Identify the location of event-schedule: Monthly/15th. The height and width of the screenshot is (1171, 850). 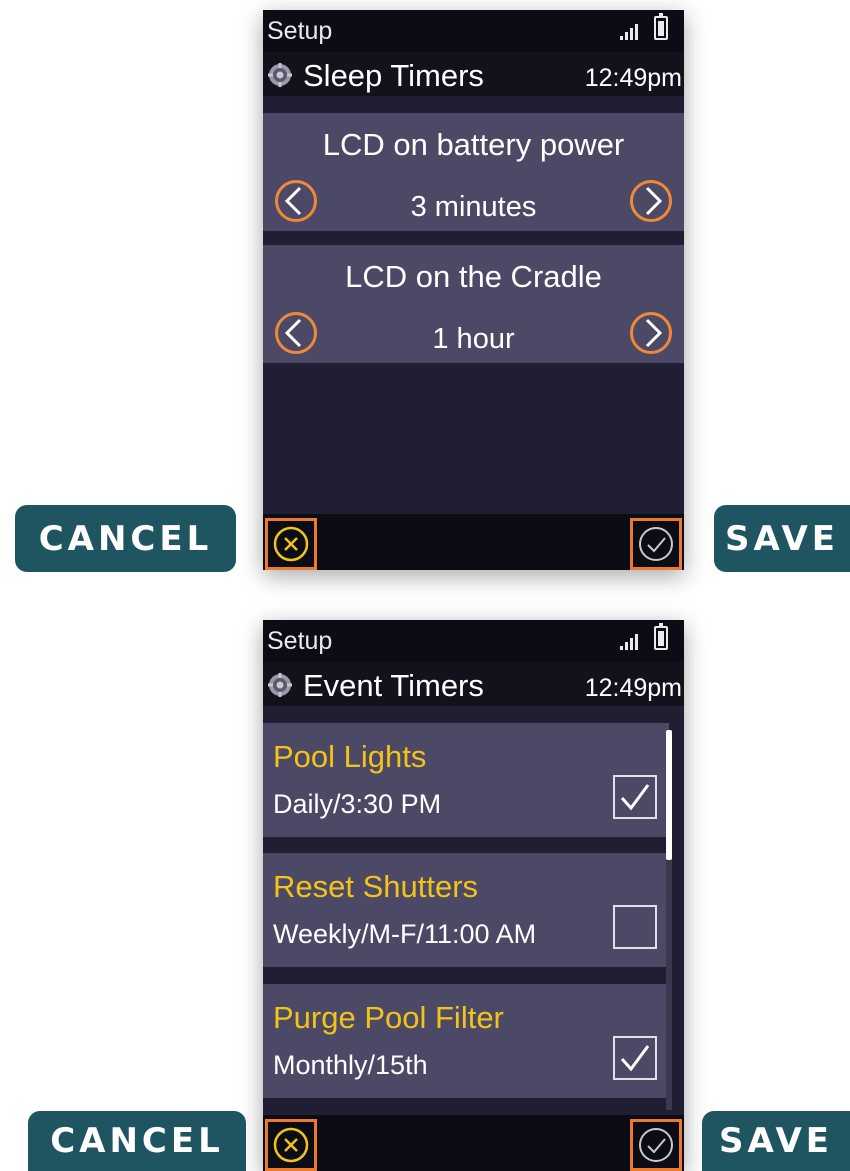
(350, 1065).